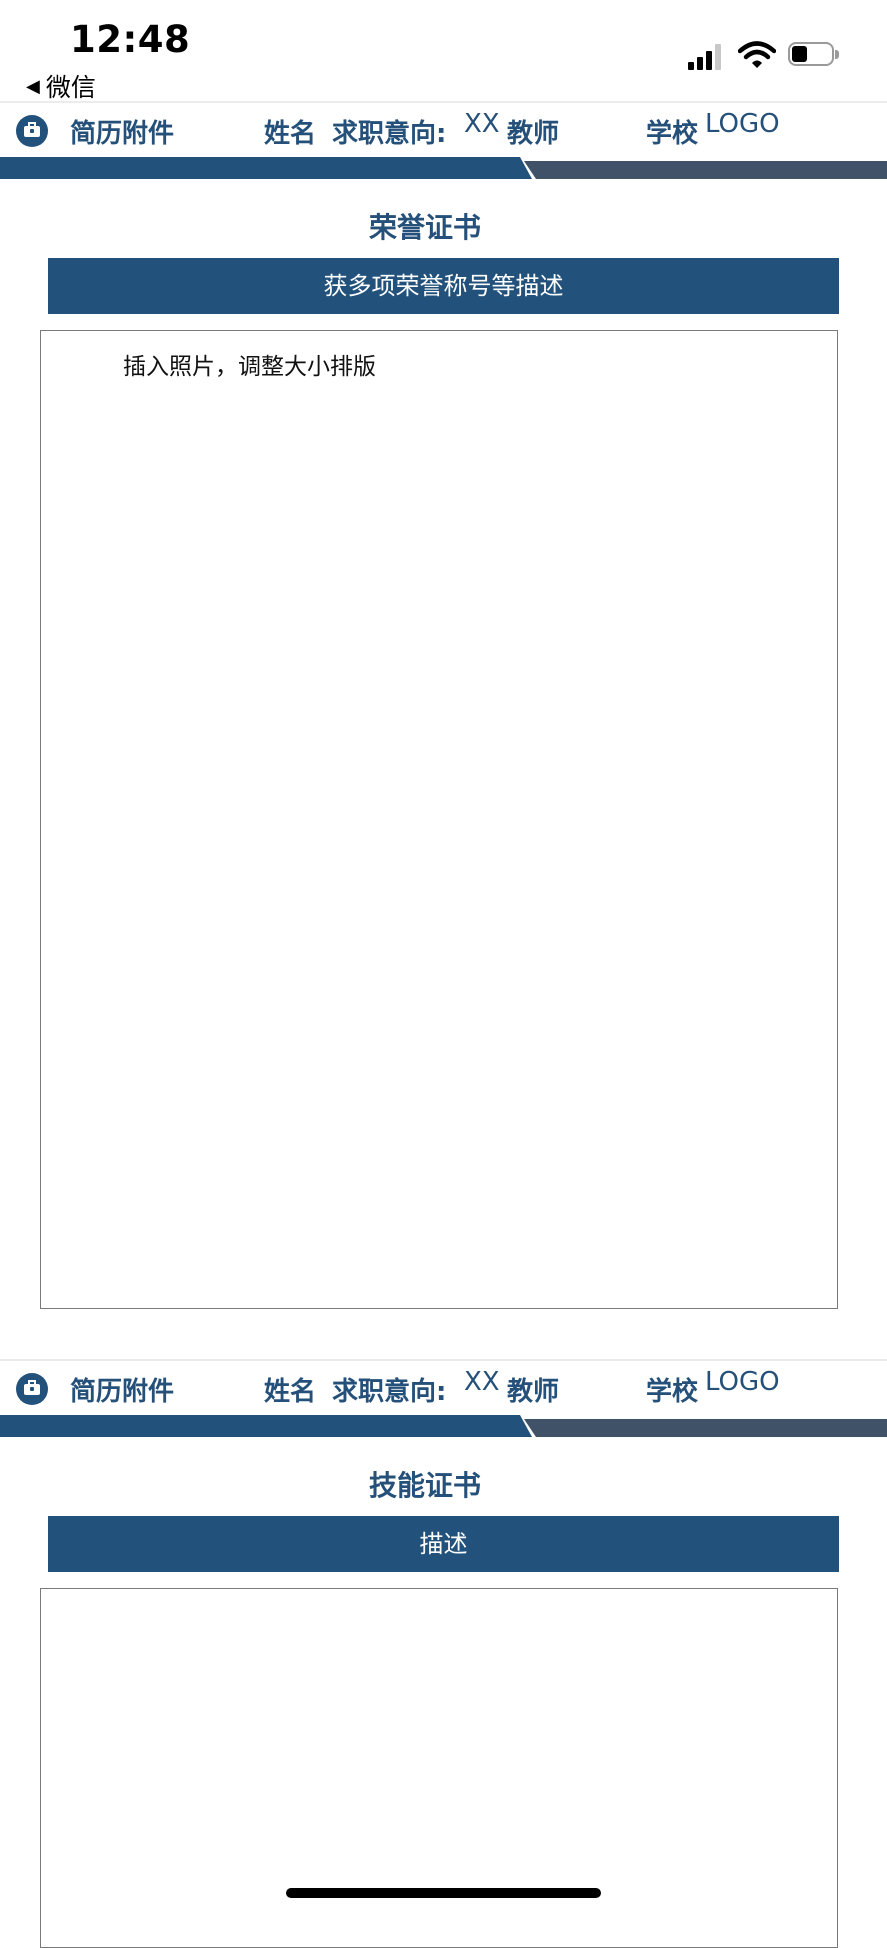 The image size is (887, 1948). Describe the element at coordinates (443, 286) in the screenshot. I see `description-bar-honors: 获多项荣誉称号等描述` at that location.